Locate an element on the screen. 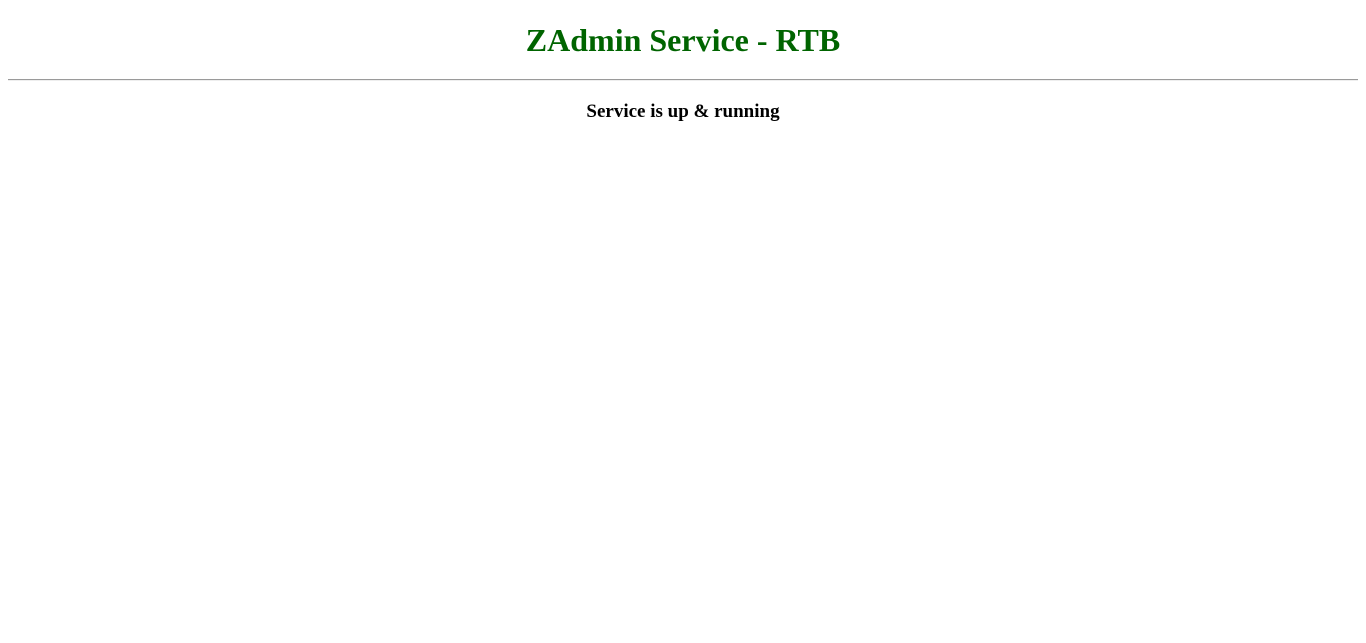  page-title: ZAdmin Service - RTB is located at coordinates (683, 40).